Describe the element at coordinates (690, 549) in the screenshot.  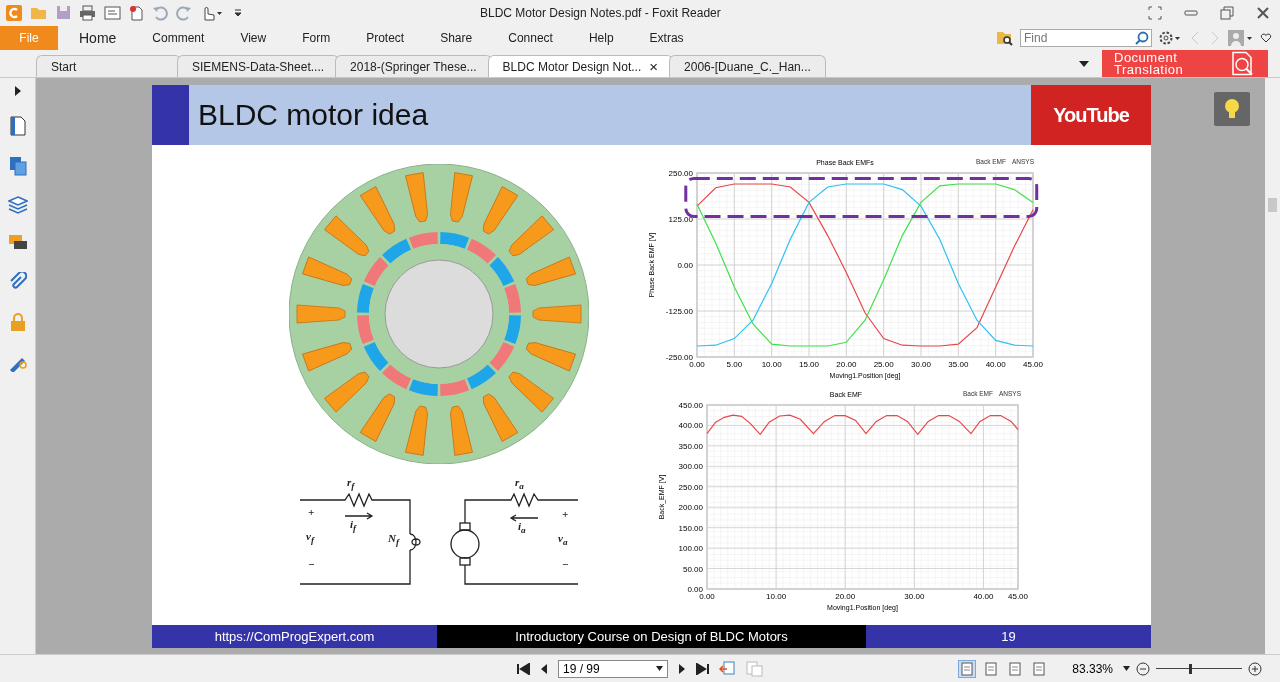
I see `y-tick-label: 100.00` at that location.